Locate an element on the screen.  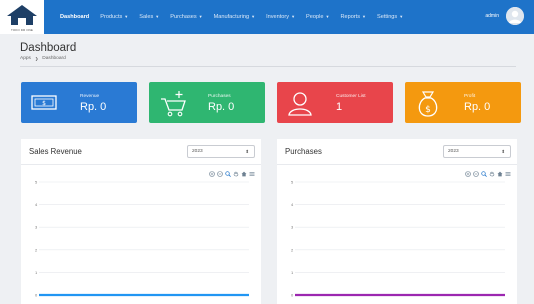
purchases-label: Purchases is located at coordinates (219, 96).